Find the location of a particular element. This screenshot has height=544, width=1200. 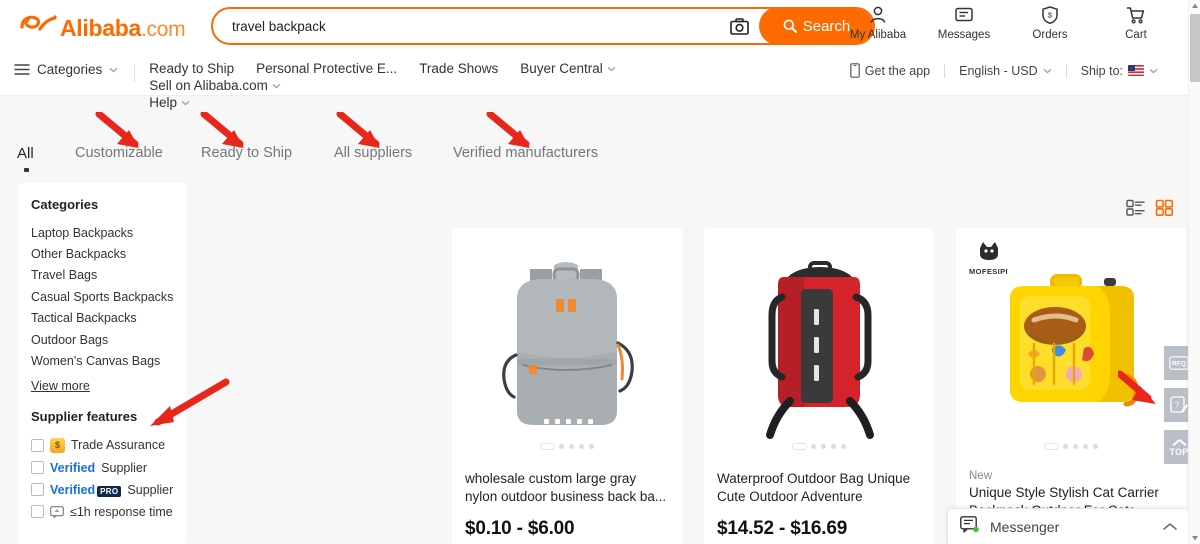

search-bar: Search is located at coordinates (543, 26).